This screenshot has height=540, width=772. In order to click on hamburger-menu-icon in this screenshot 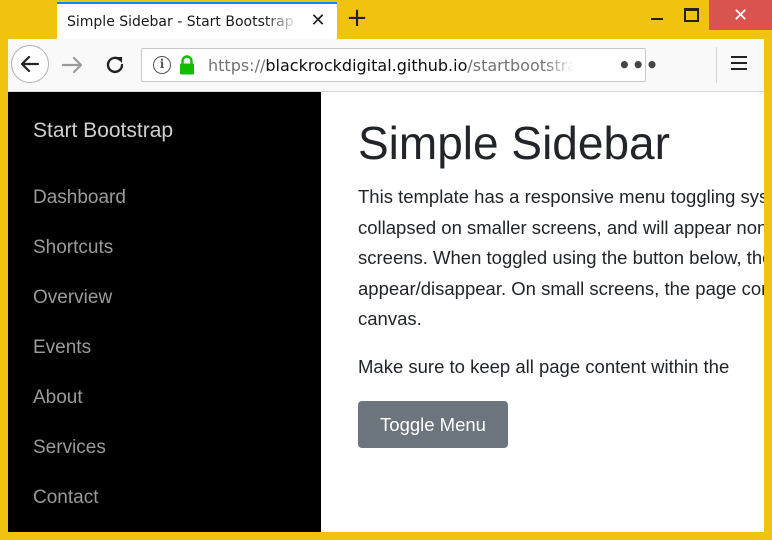, I will do `click(739, 64)`.